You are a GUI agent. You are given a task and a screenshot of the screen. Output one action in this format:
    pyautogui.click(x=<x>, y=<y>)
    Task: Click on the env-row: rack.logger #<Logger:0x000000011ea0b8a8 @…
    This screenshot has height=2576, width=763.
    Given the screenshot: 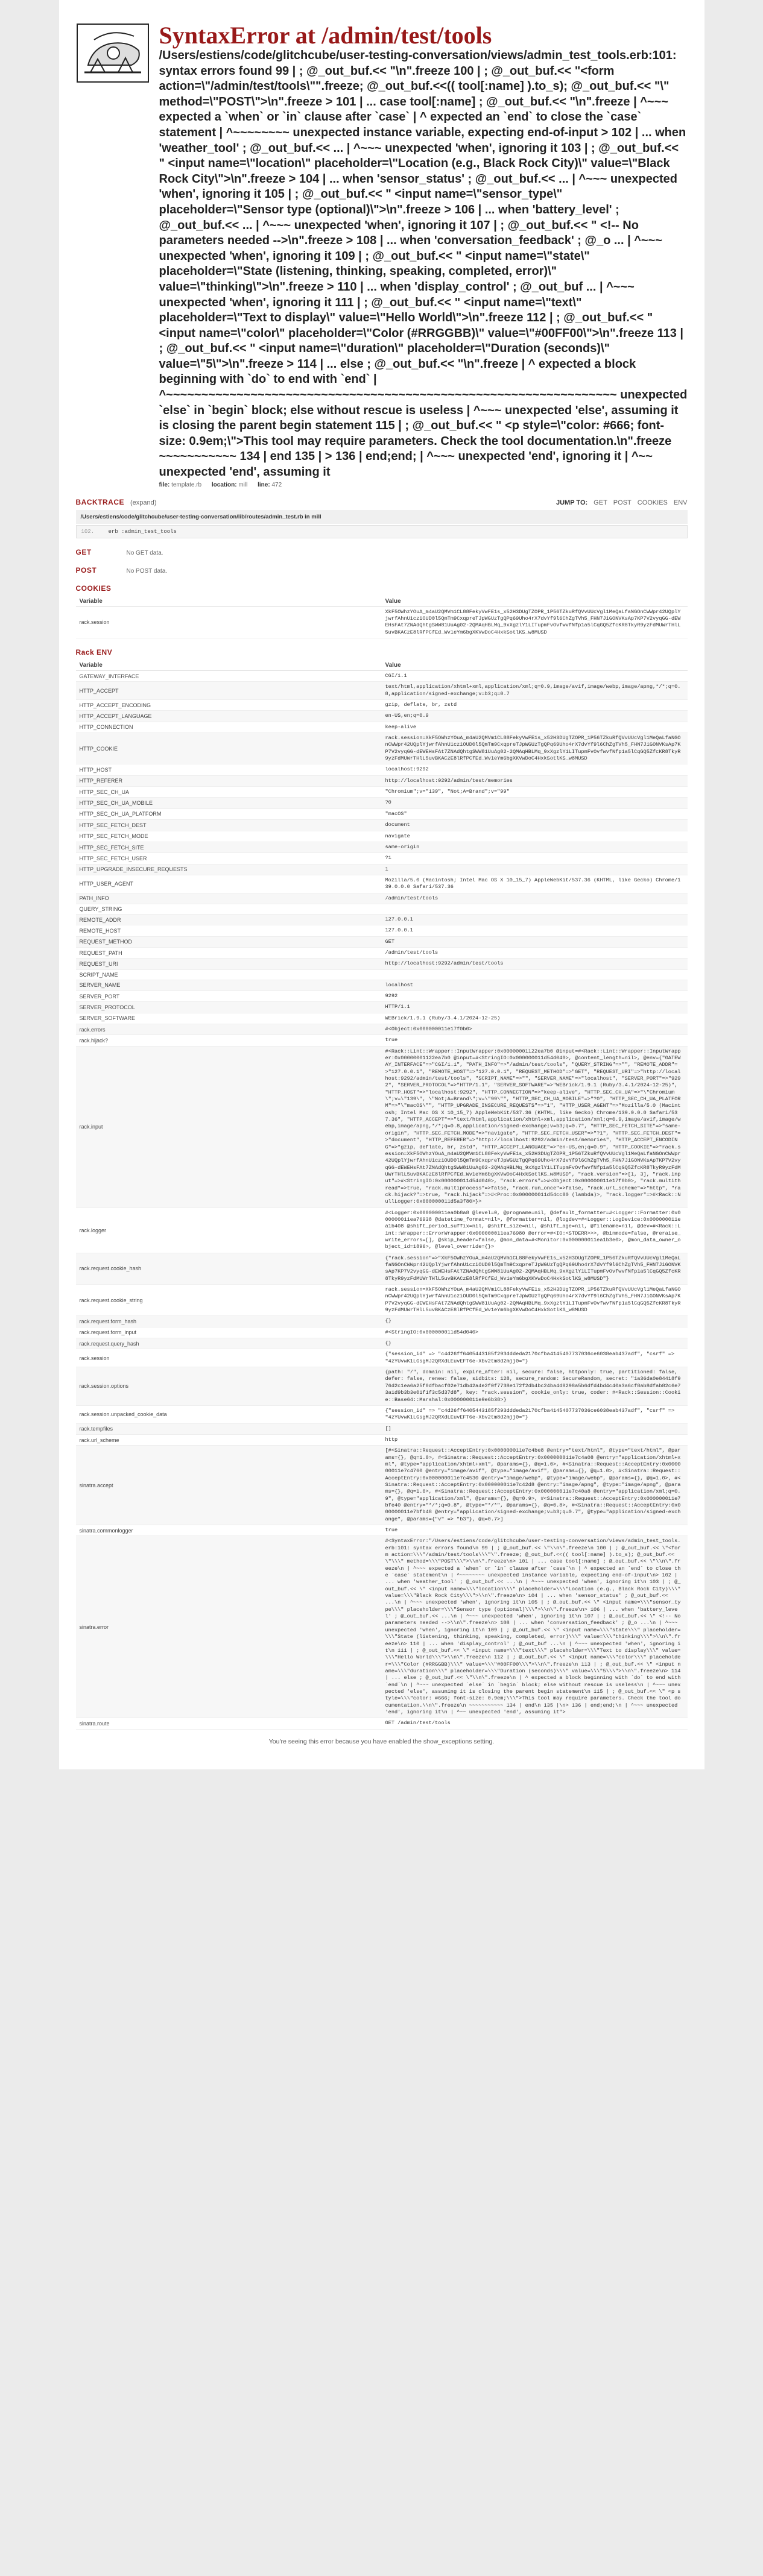 What is the action you would take?
    pyautogui.click(x=381, y=1230)
    